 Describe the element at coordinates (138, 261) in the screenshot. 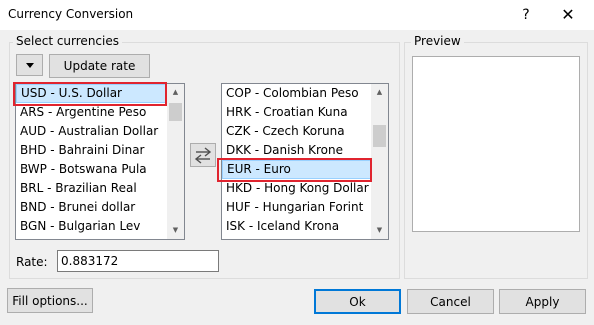

I see `rate-input: 0.883172` at that location.